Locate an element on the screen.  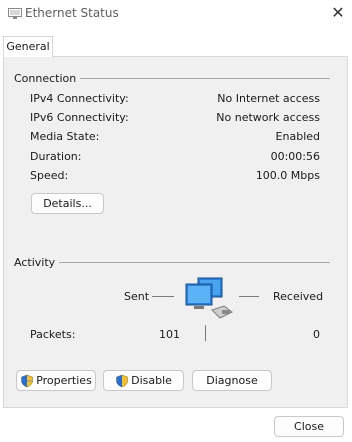
disable-button: Disable is located at coordinates (143, 380).